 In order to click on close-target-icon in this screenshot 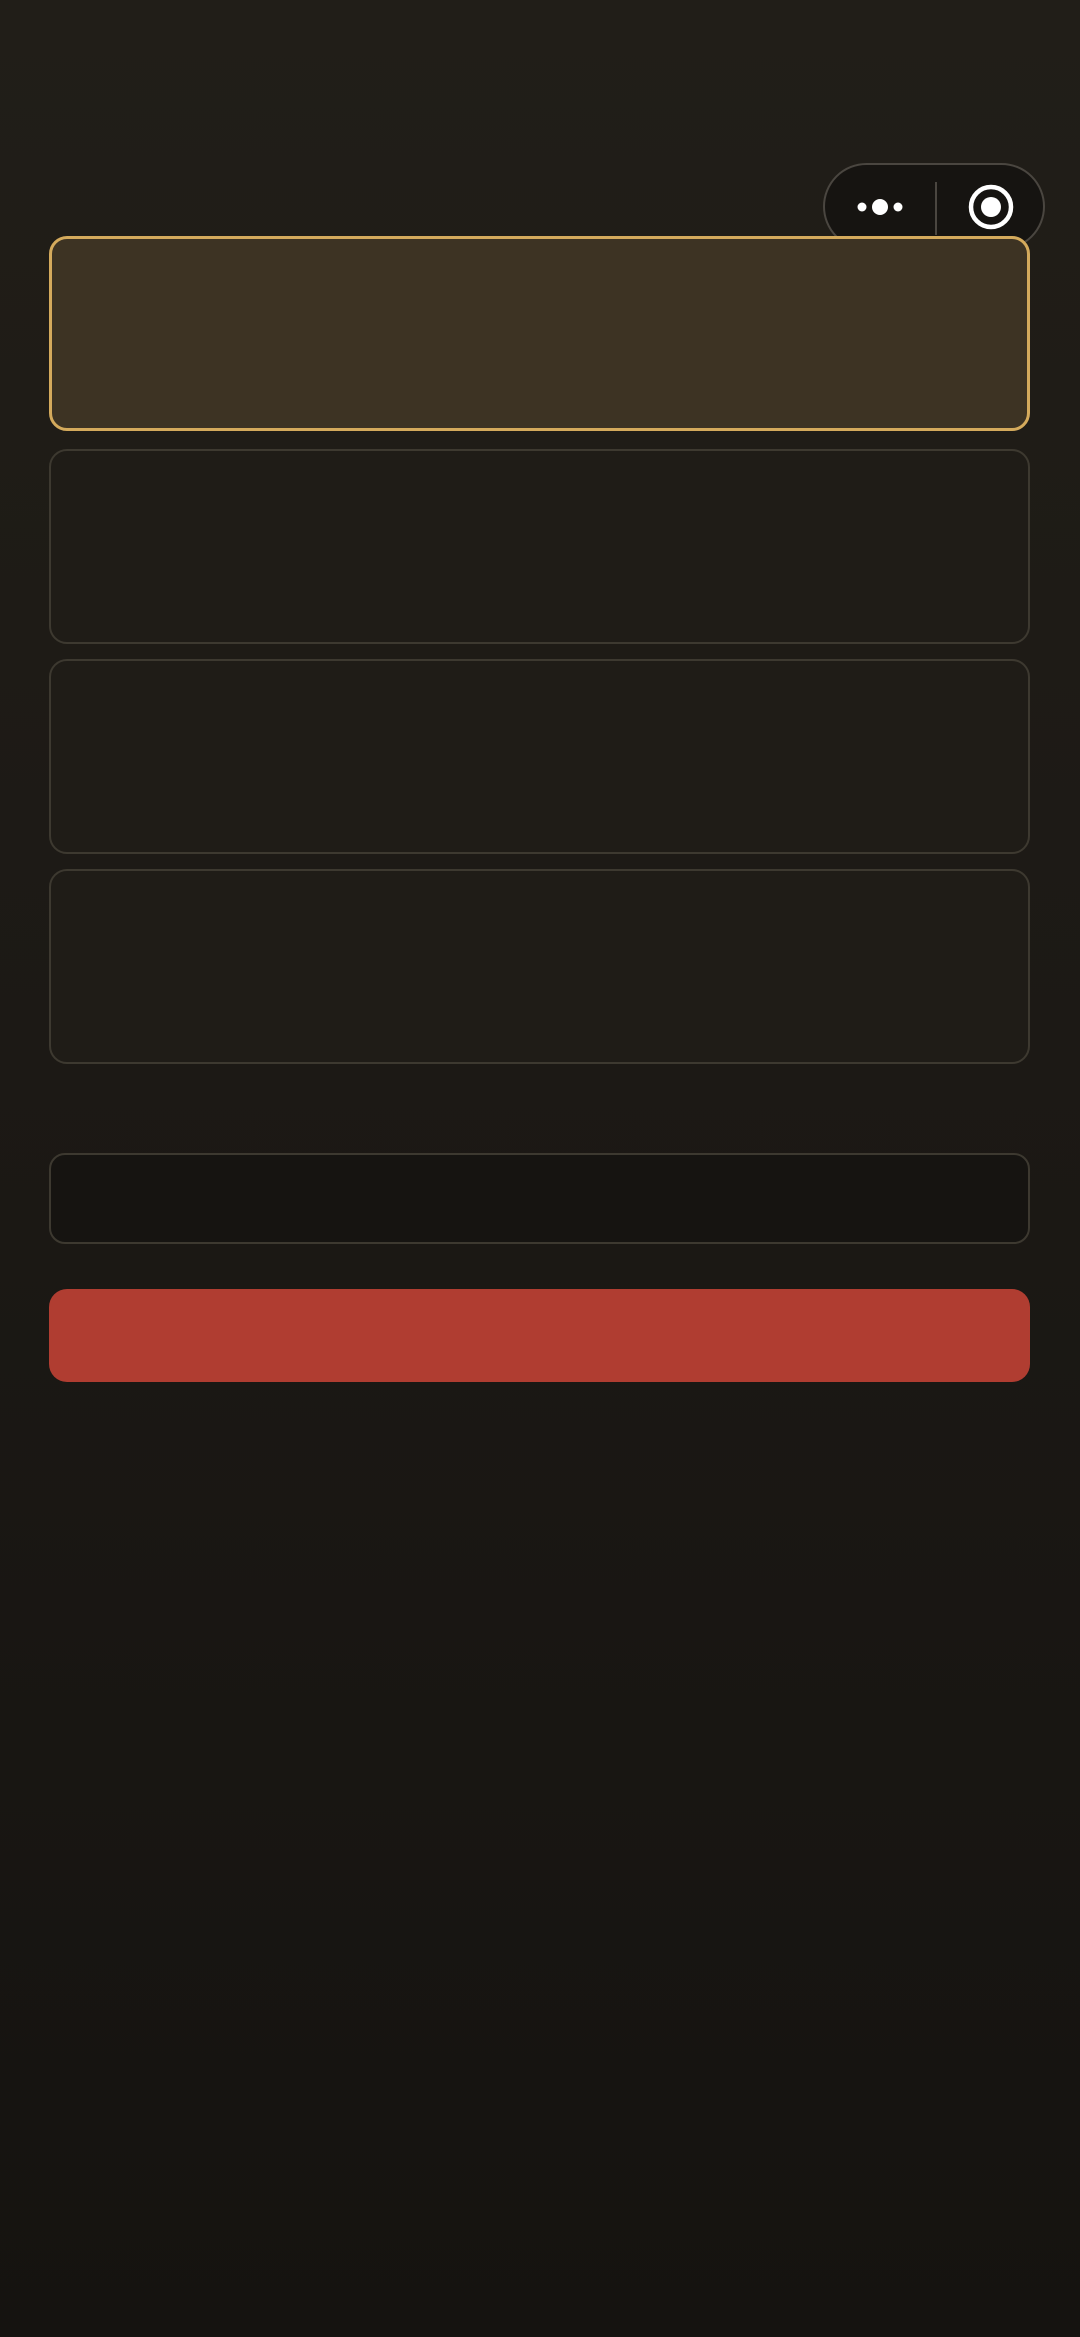, I will do `click(991, 206)`.